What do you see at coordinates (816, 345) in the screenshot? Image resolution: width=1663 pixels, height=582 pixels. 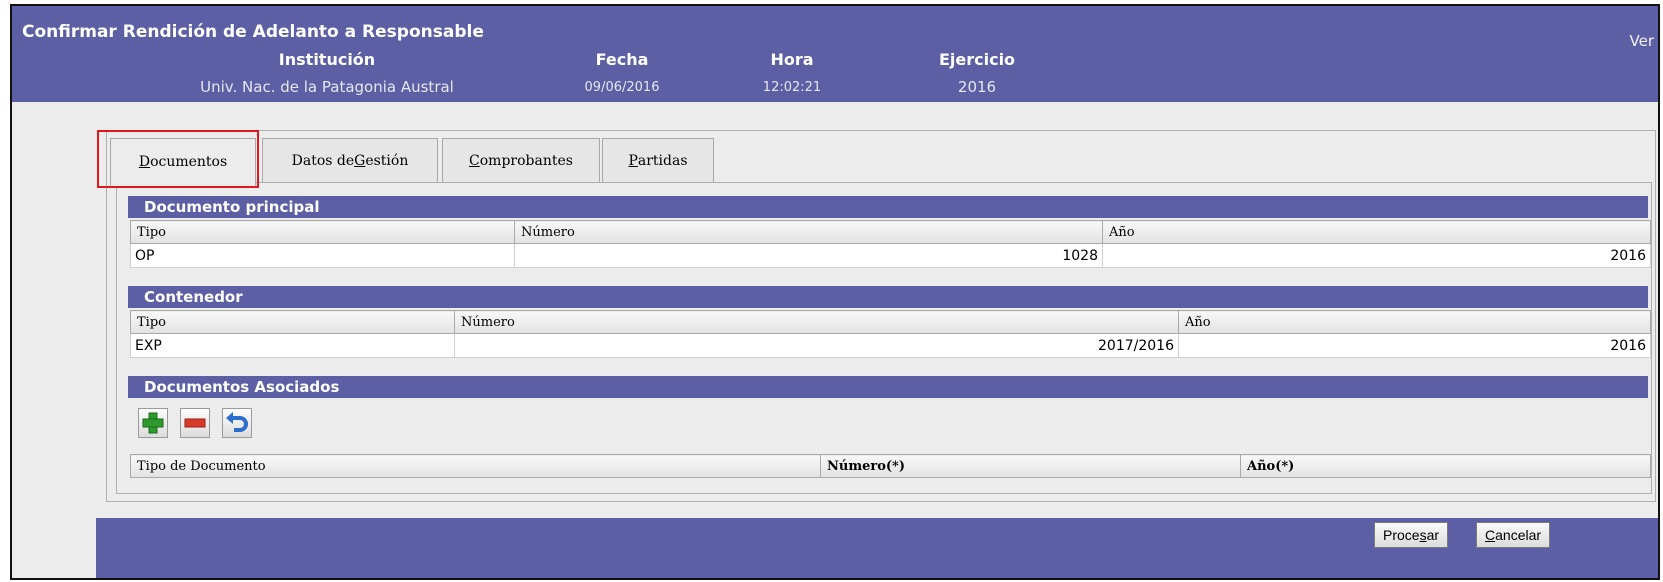 I see `cell-numero: 2017/2016` at bounding box center [816, 345].